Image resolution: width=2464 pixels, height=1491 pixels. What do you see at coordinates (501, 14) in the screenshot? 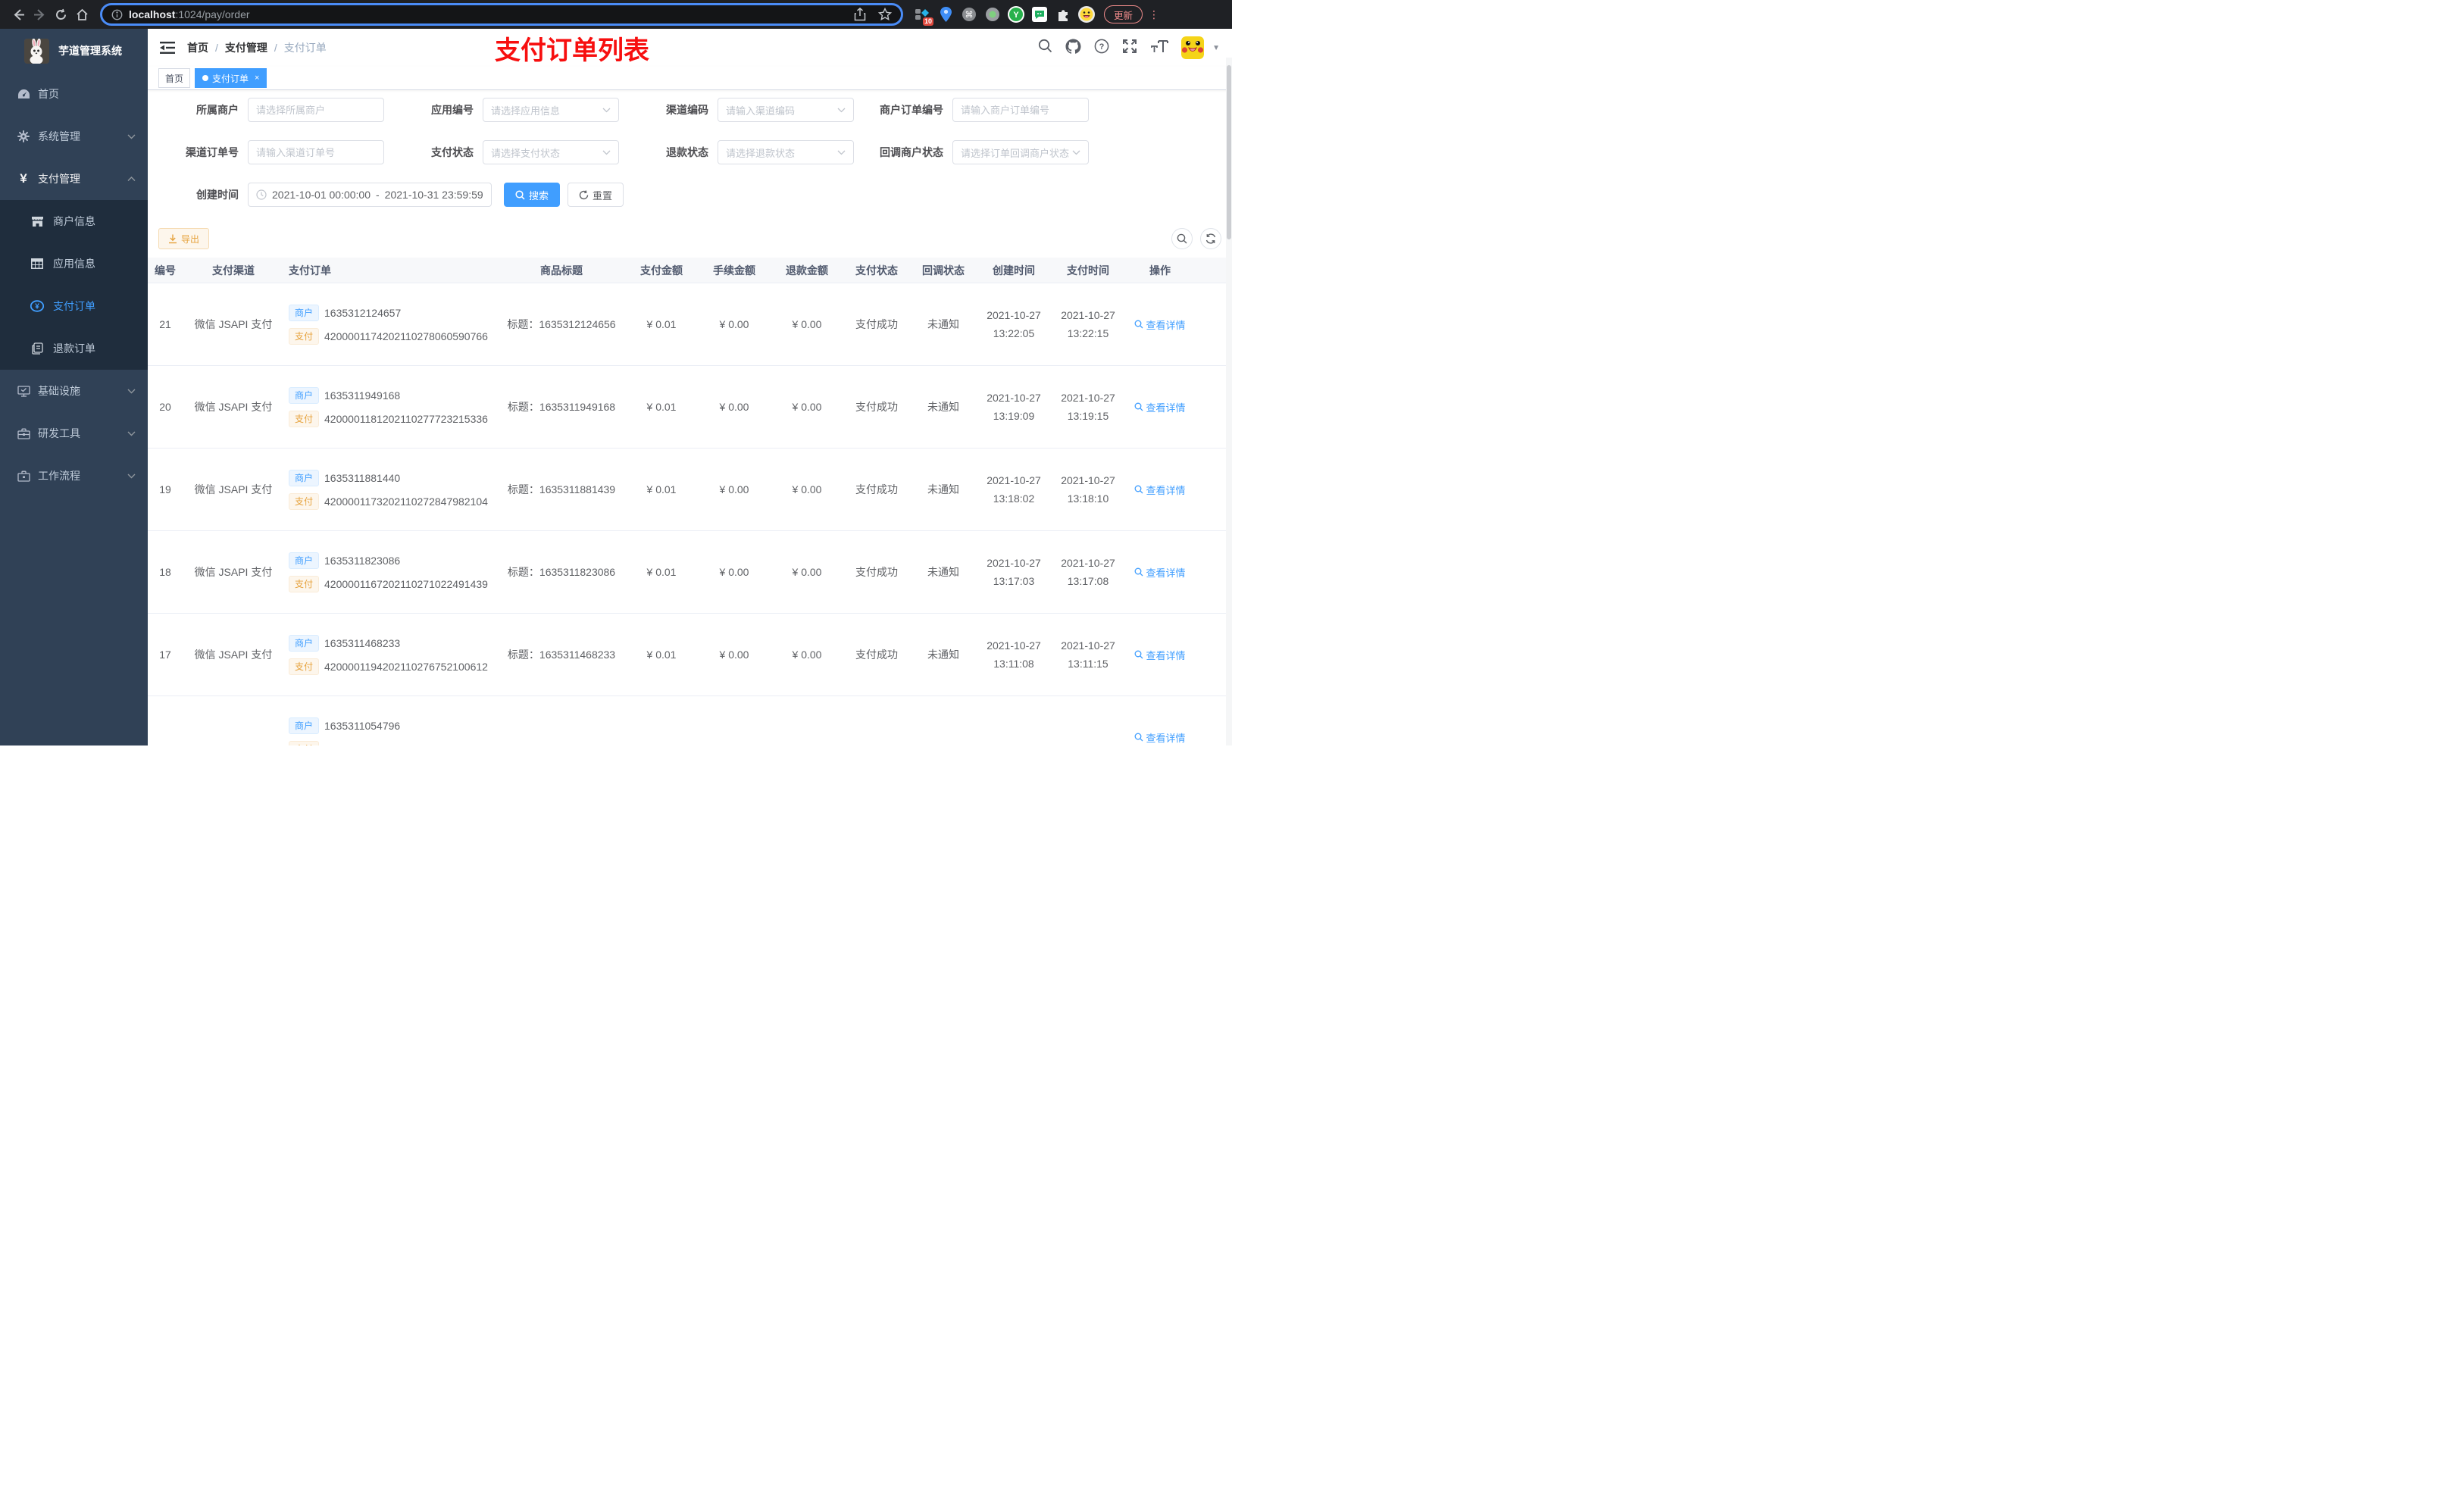
I see `address-bar: localhost:1024/pay/order` at bounding box center [501, 14].